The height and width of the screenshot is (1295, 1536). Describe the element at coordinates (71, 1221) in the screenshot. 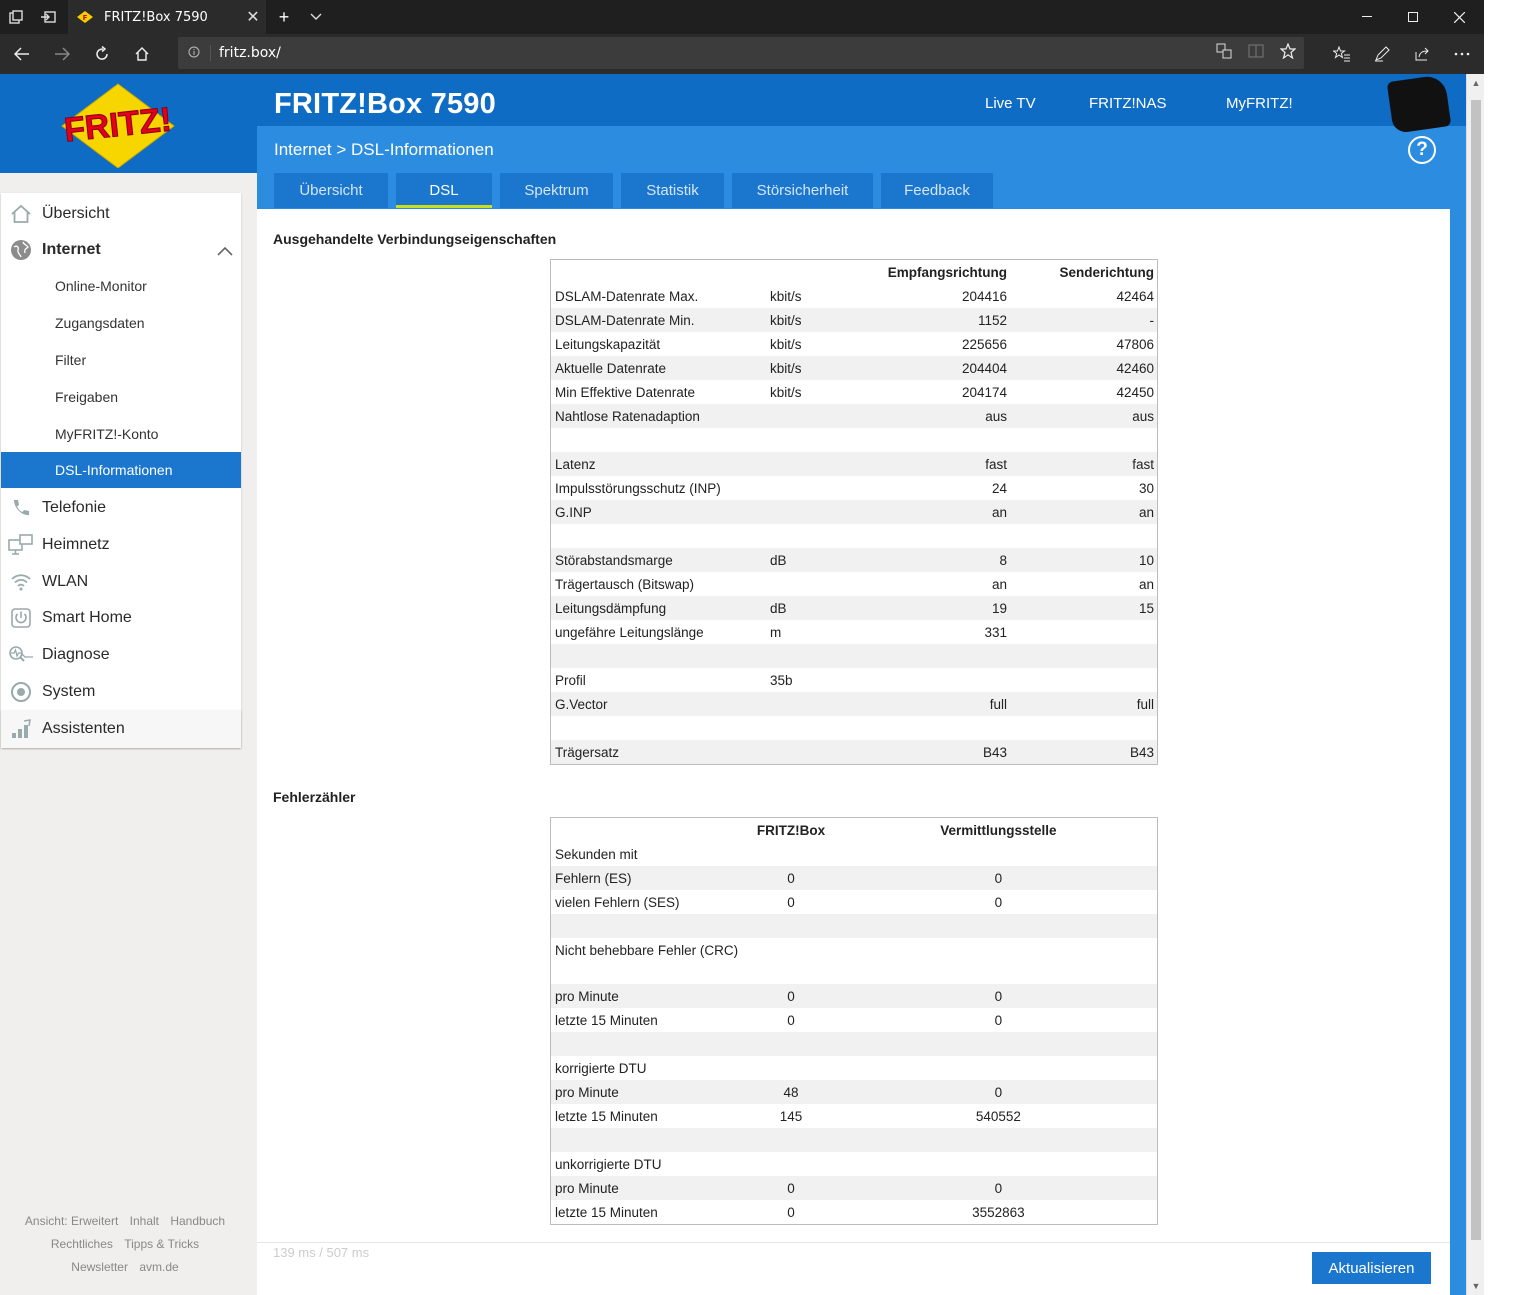

I see `footer-link-ansicht: Ansicht: Erweitert` at that location.